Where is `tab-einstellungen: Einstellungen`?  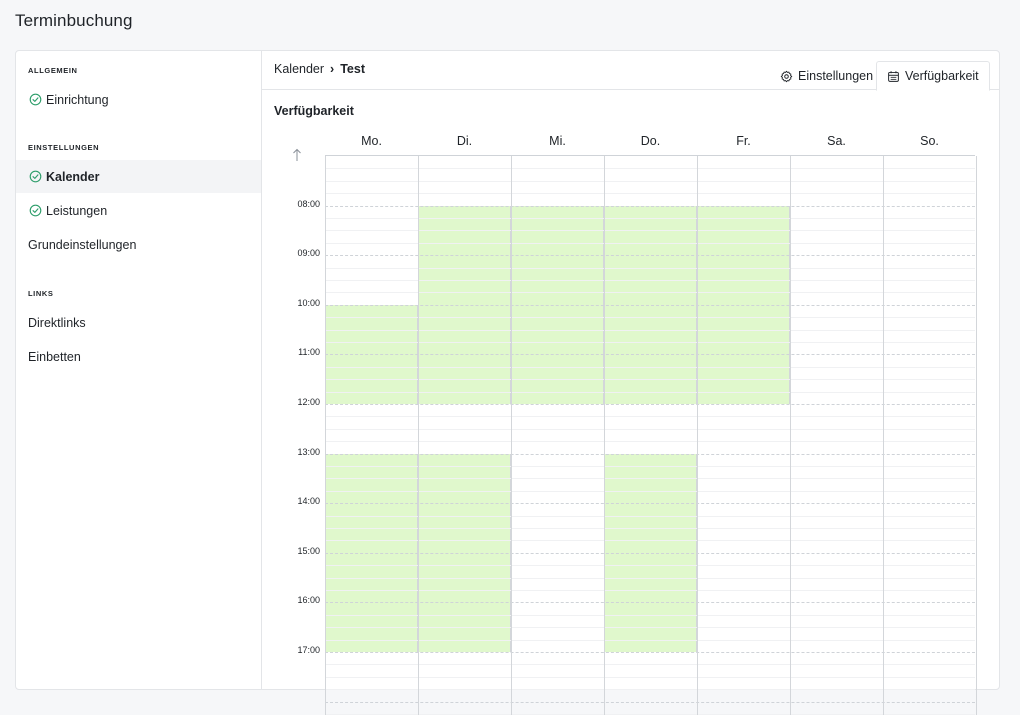
tab-einstellungen: Einstellungen is located at coordinates (826, 76).